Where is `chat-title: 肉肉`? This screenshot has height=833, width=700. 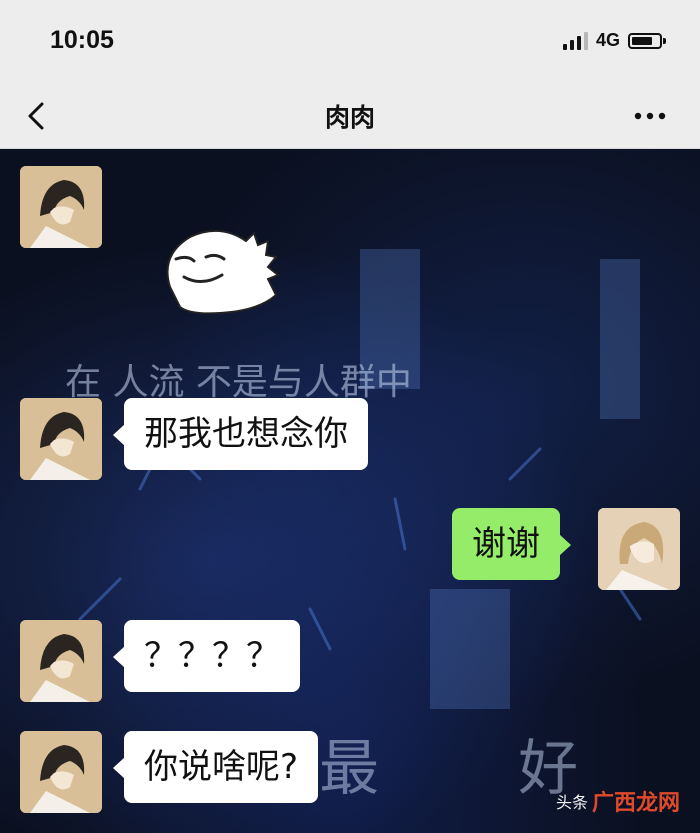 chat-title: 肉肉 is located at coordinates (349, 117).